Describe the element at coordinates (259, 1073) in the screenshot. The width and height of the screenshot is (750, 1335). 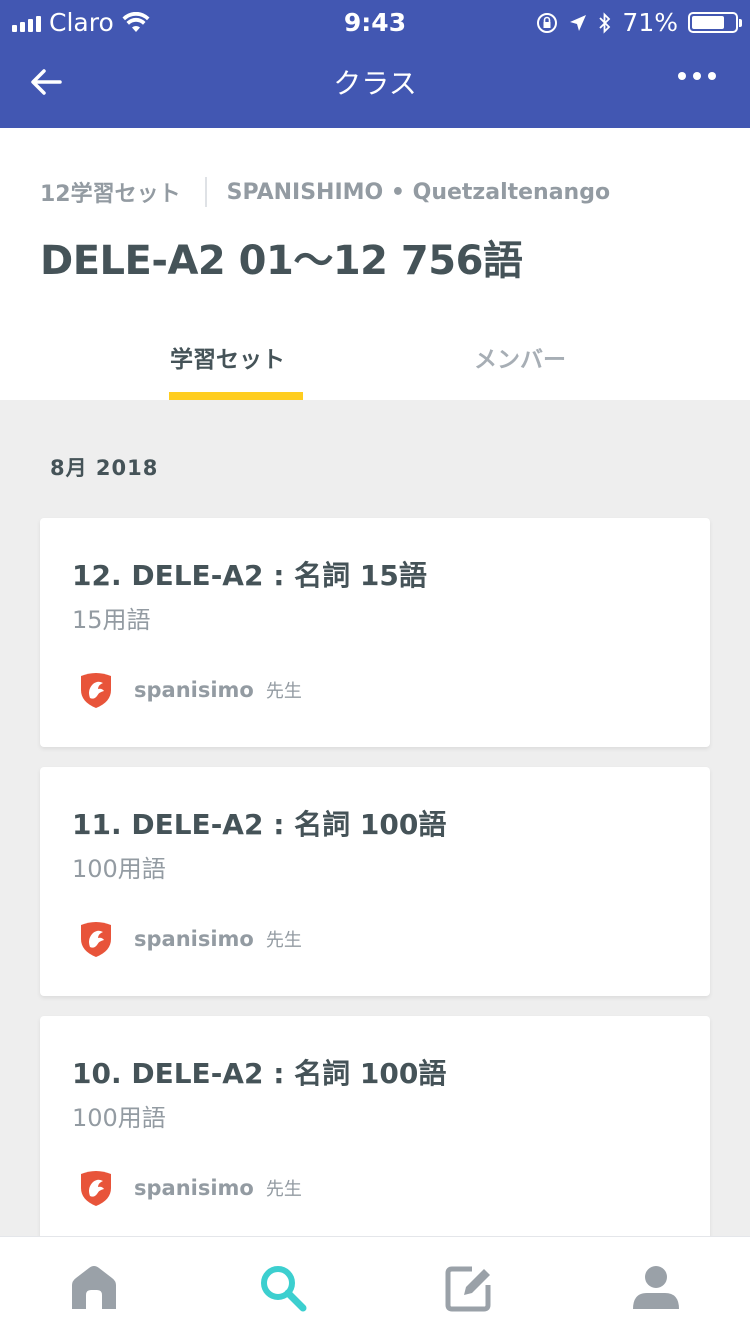
I see `set-title: 10. DELE-A2 : 名詞 100語` at that location.